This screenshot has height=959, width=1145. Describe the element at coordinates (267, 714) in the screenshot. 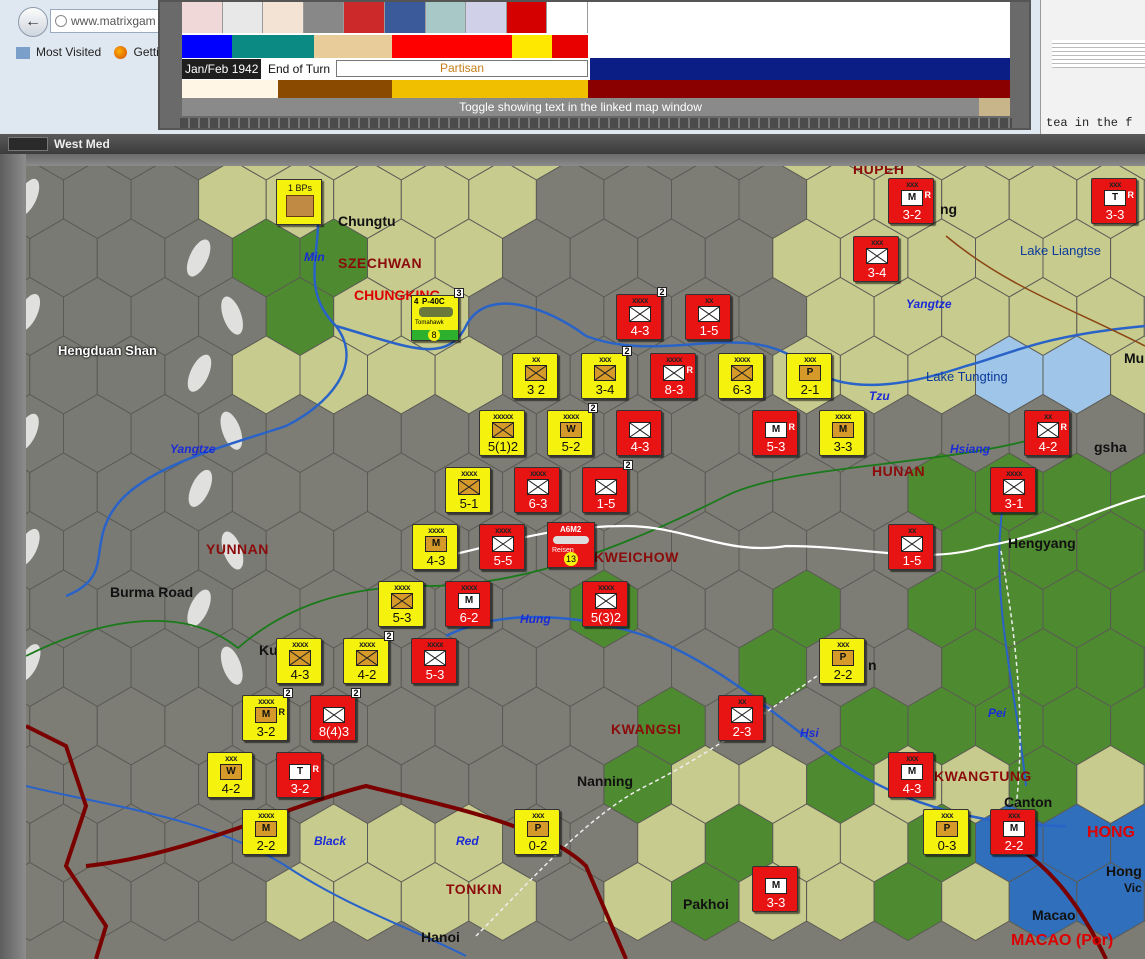

I see `unit-counter: xxxx M 3-2 2 R` at that location.